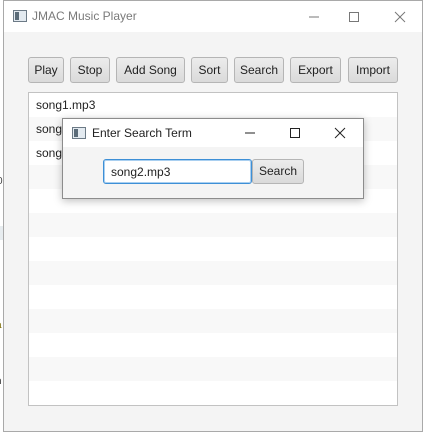 The image size is (425, 433). I want to click on dialog-title: Enter Search Term, so click(142, 133).